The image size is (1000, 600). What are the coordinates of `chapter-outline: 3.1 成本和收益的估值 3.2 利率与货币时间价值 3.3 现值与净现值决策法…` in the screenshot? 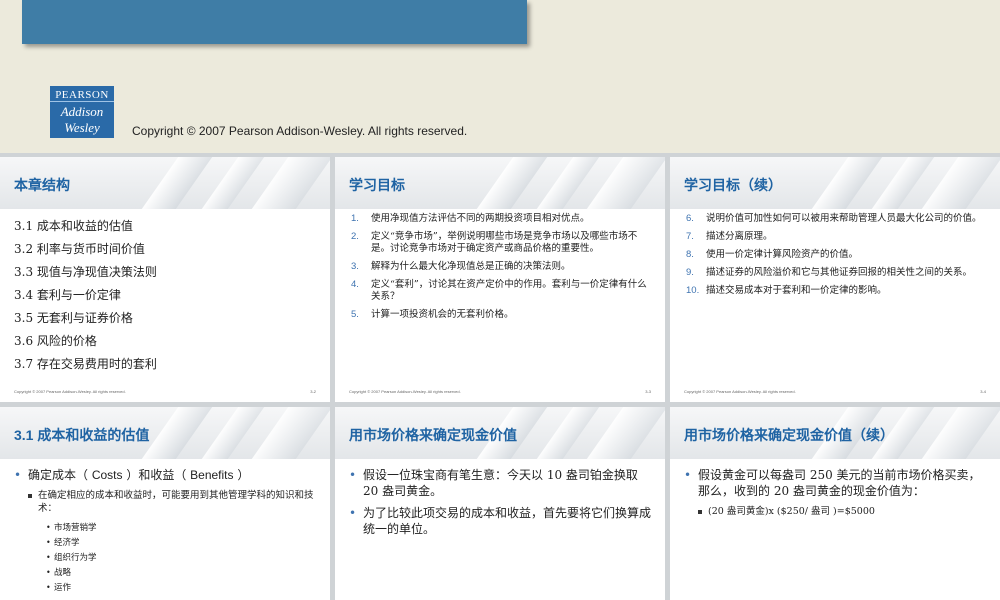 It's located at (85, 295).